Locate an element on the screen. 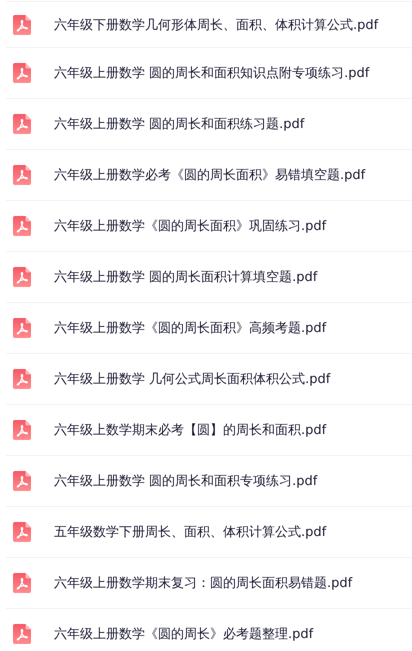 This screenshot has width=412, height=651. file-item: 六年级上册数学期末复习：圆的周长面积易错题.pdf is located at coordinates (209, 583).